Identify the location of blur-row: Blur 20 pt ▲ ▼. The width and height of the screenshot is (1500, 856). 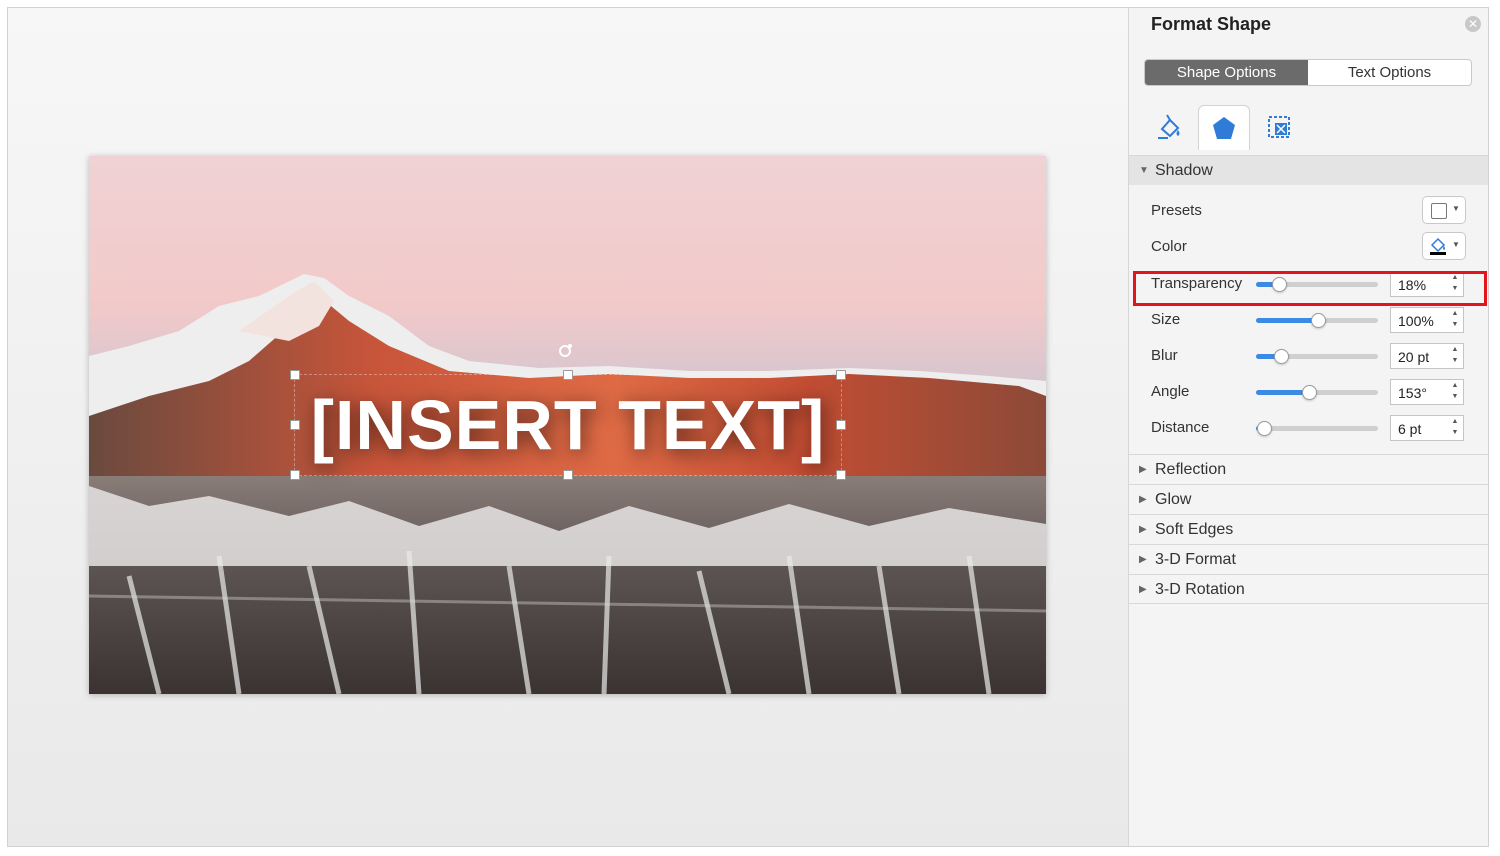
(1308, 356).